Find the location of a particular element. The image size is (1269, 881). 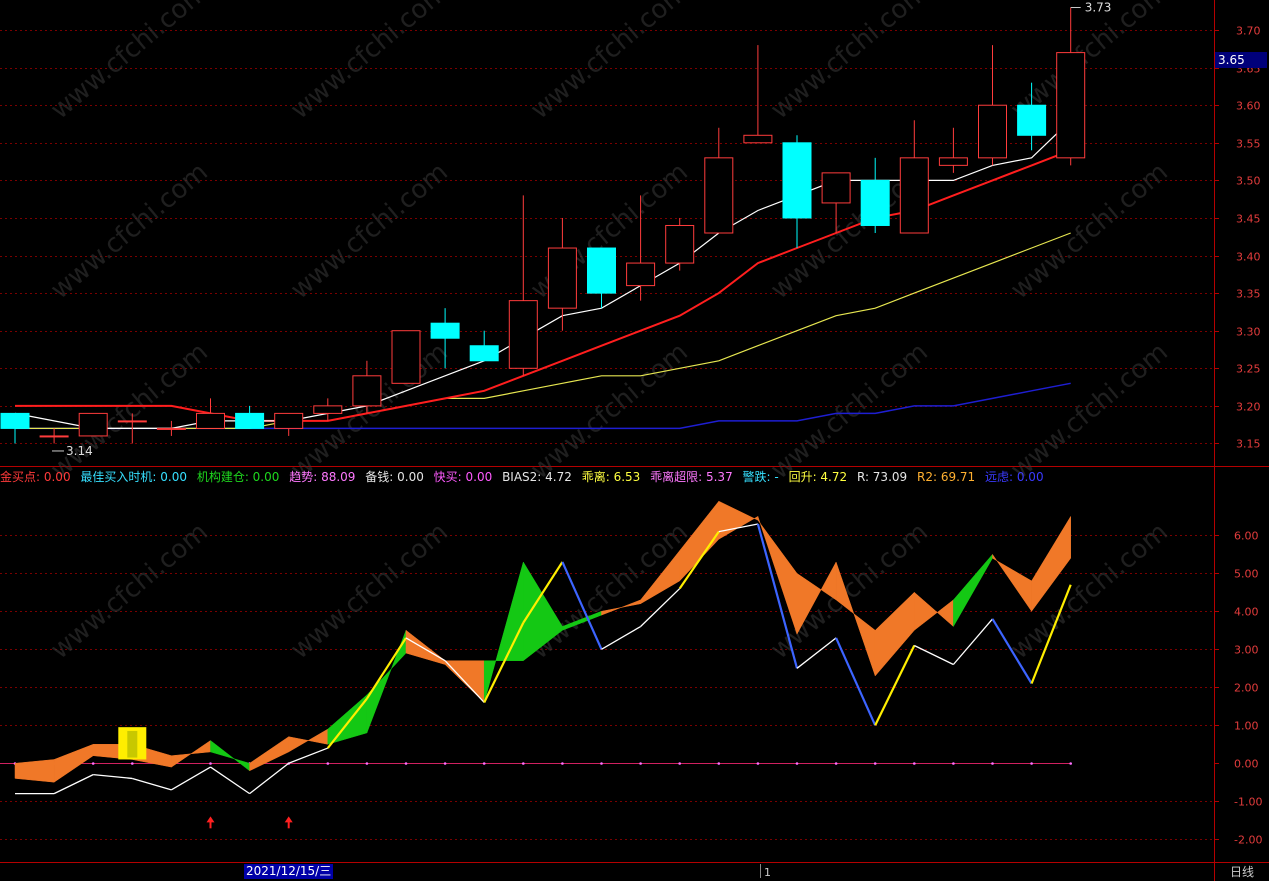

legend-item: 趋势: 88.09 is located at coordinates (322, 477).